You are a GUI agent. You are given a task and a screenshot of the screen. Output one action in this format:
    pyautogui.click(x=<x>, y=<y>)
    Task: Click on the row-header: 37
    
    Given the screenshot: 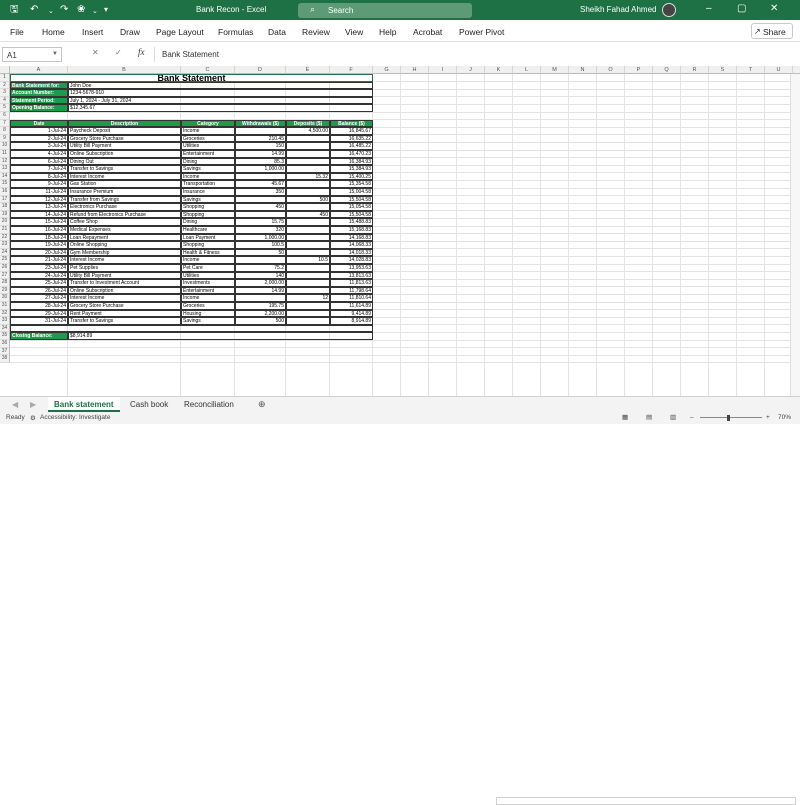 What is the action you would take?
    pyautogui.click(x=5, y=351)
    